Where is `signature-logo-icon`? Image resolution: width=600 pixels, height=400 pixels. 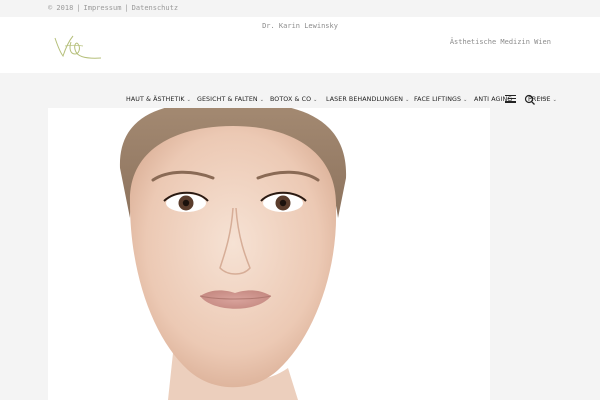 signature-logo-icon is located at coordinates (77, 47).